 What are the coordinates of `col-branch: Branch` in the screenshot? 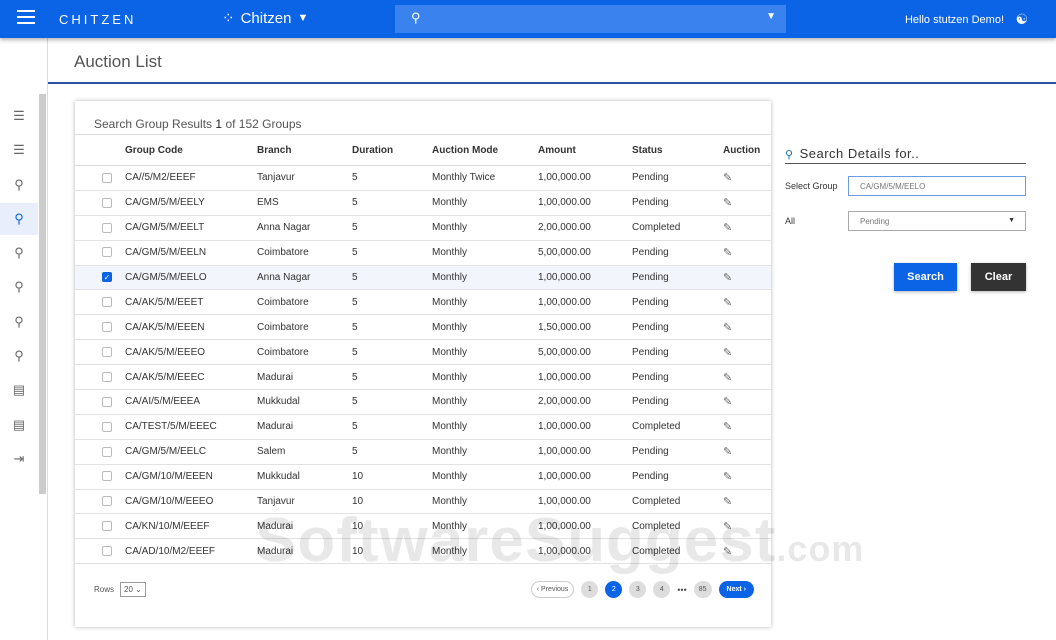 It's located at (304, 150).